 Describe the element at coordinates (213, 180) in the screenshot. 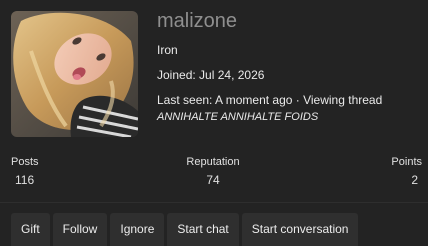

I see `stat-reputation-value: 74` at that location.